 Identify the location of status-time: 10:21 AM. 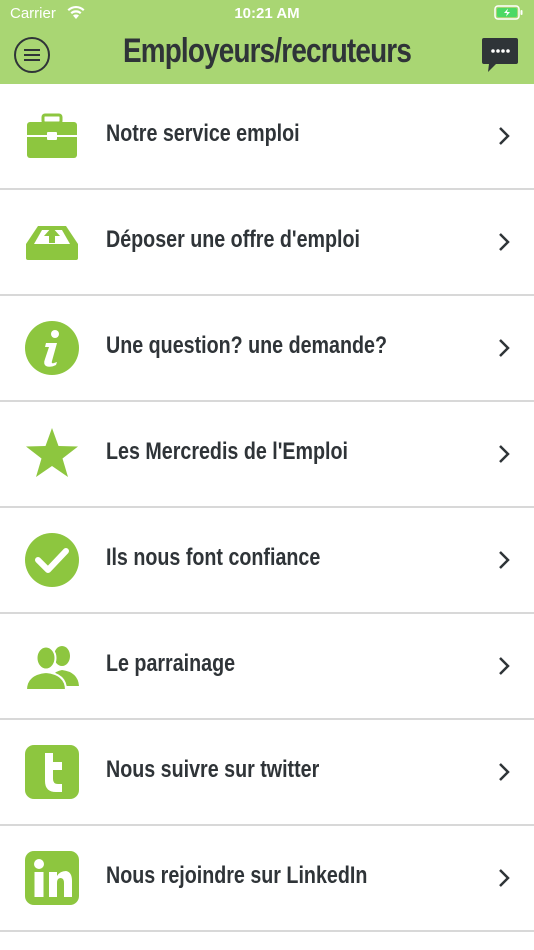
(267, 13).